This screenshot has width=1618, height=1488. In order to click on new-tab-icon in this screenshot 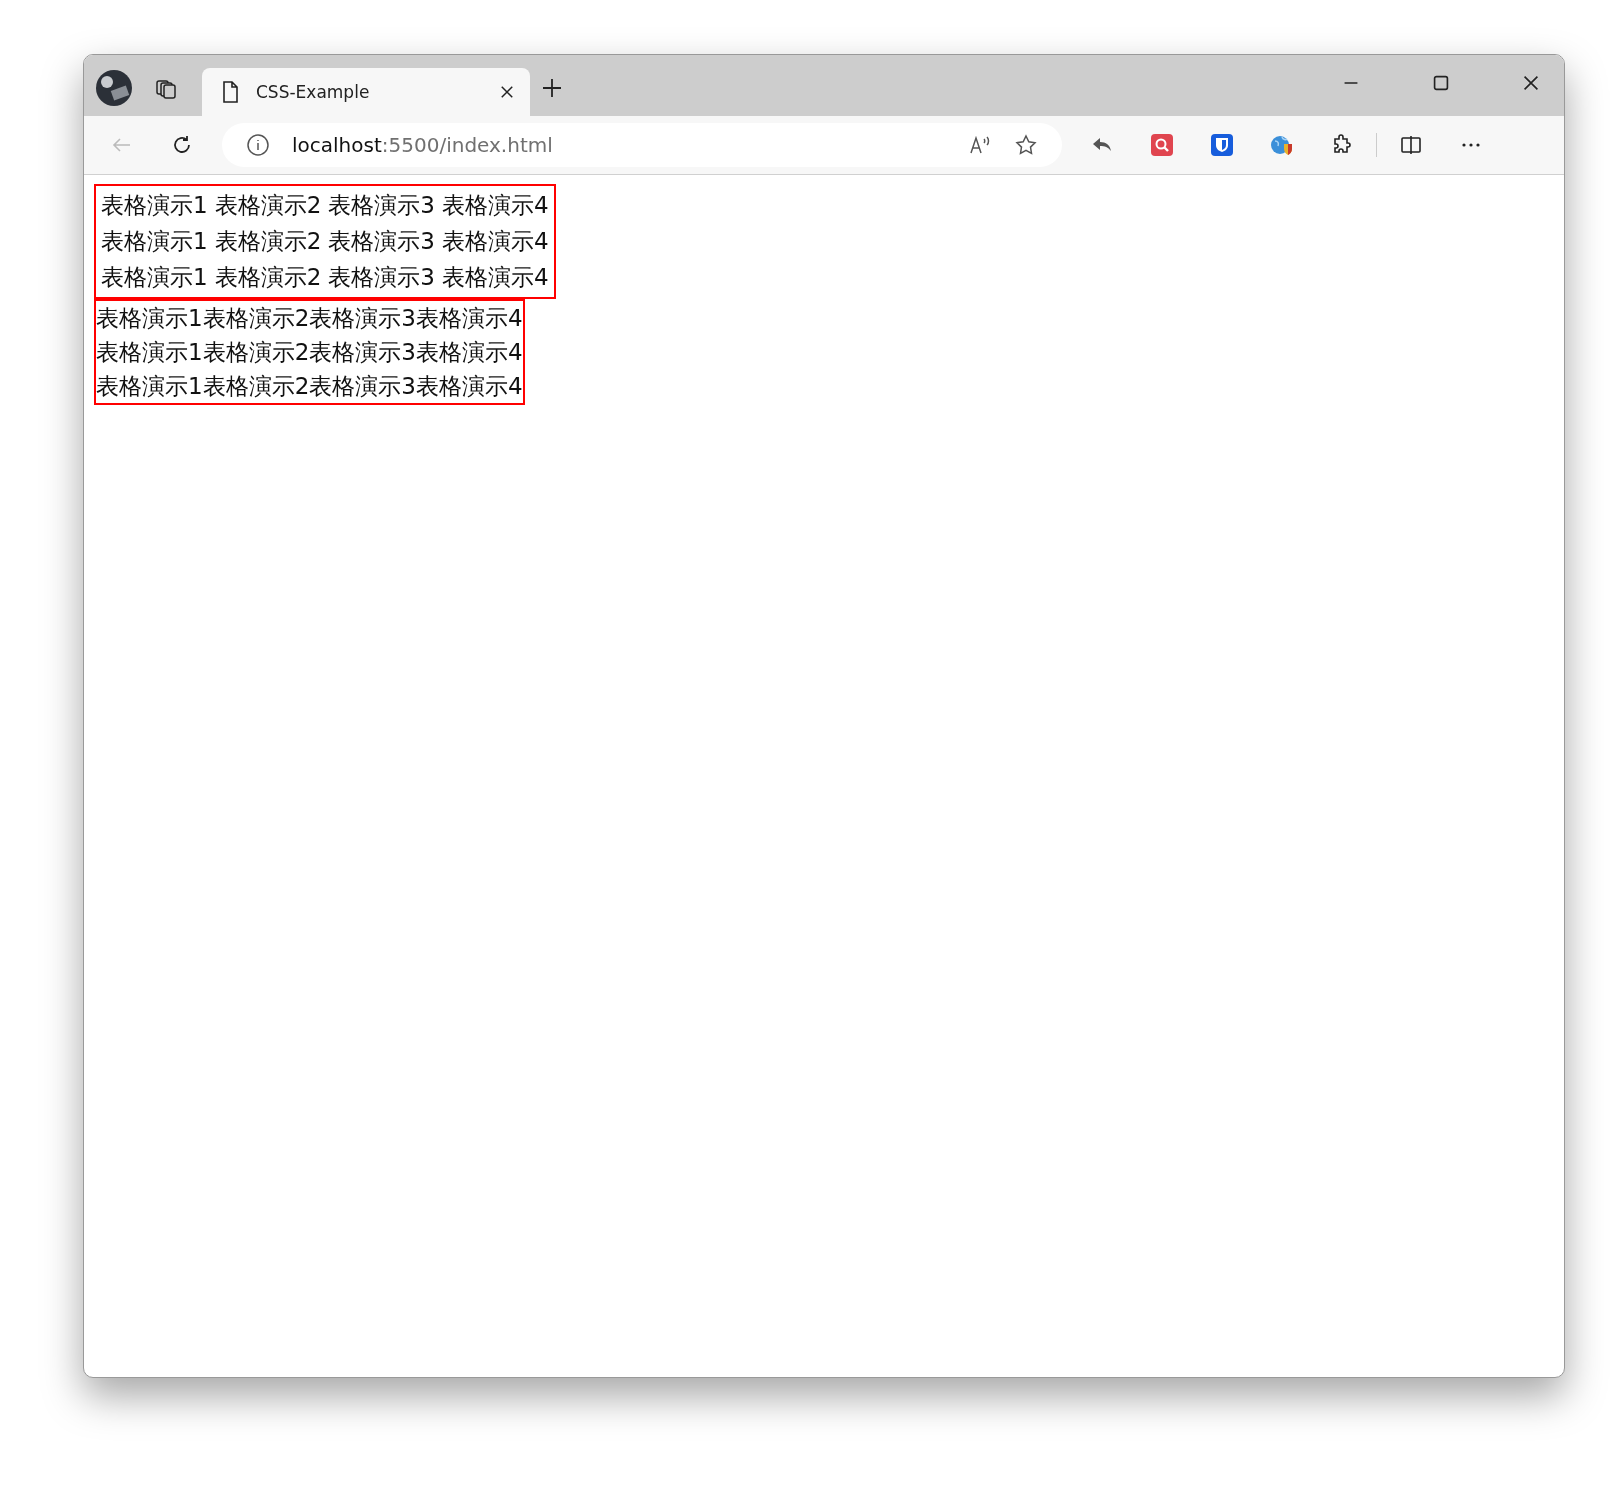, I will do `click(552, 88)`.